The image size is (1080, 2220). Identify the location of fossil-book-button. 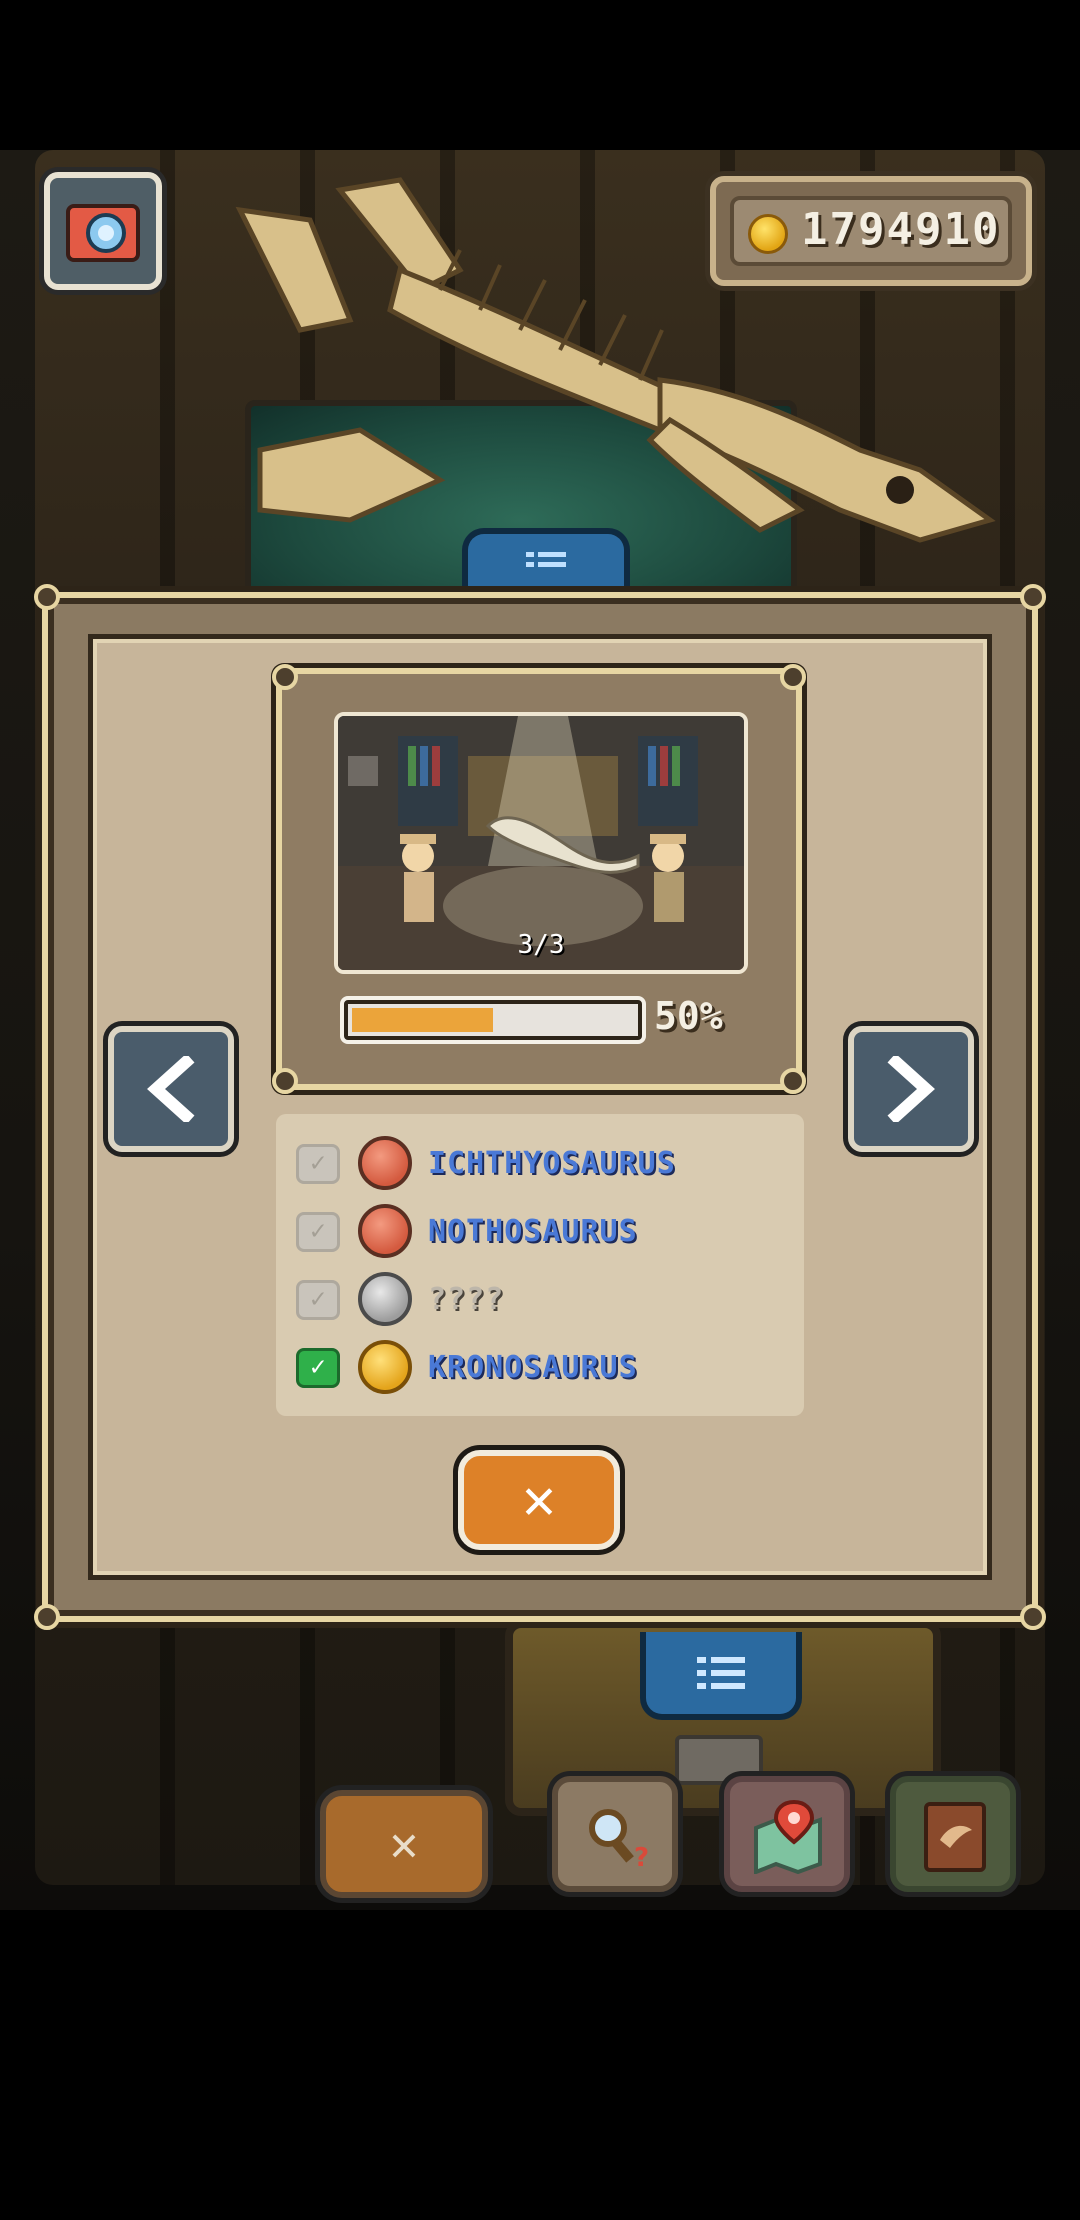
(953, 1834).